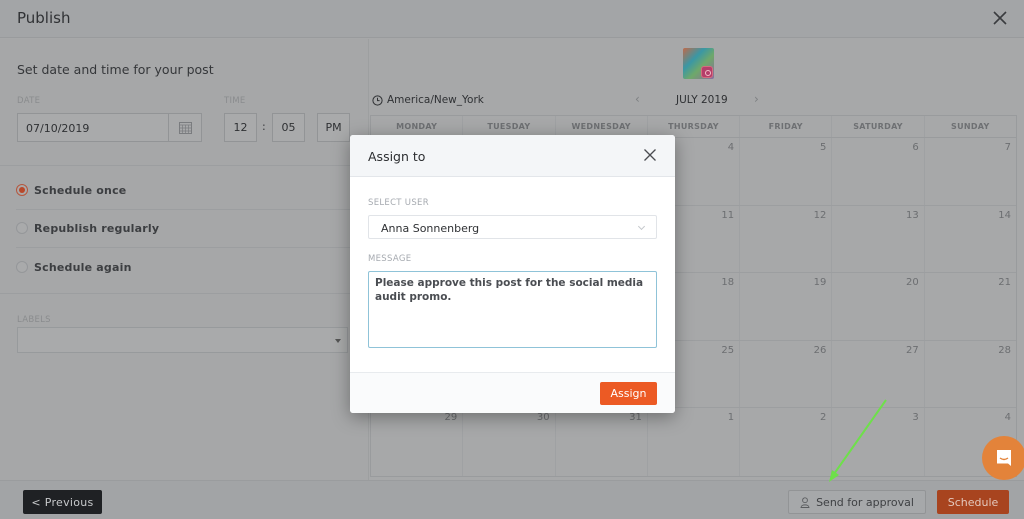 This screenshot has height=519, width=1024. Describe the element at coordinates (115, 69) in the screenshot. I see `section-heading: Set date and time for your post` at that location.